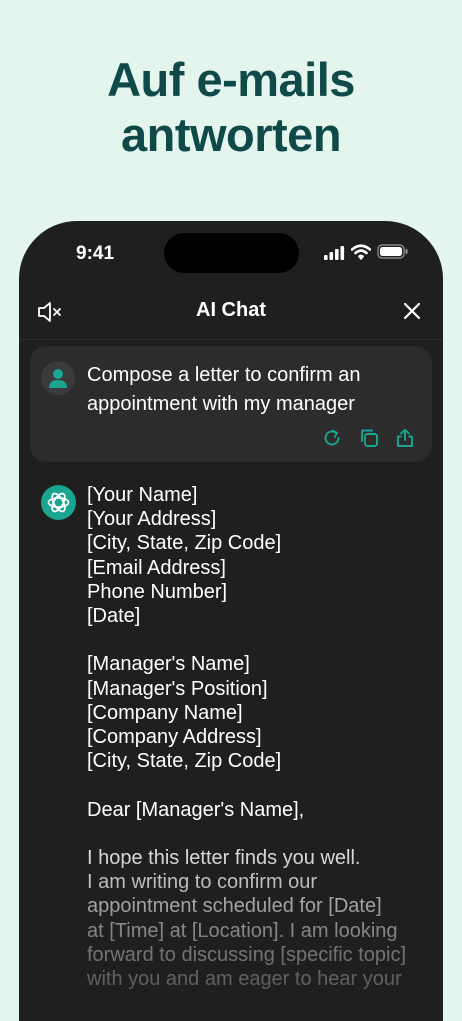 This screenshot has height=1021, width=462. What do you see at coordinates (174, 737) in the screenshot?
I see `answer-line: [Company Address]` at bounding box center [174, 737].